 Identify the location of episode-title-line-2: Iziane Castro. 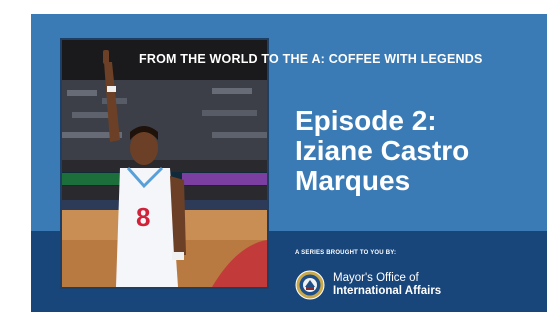
(382, 150).